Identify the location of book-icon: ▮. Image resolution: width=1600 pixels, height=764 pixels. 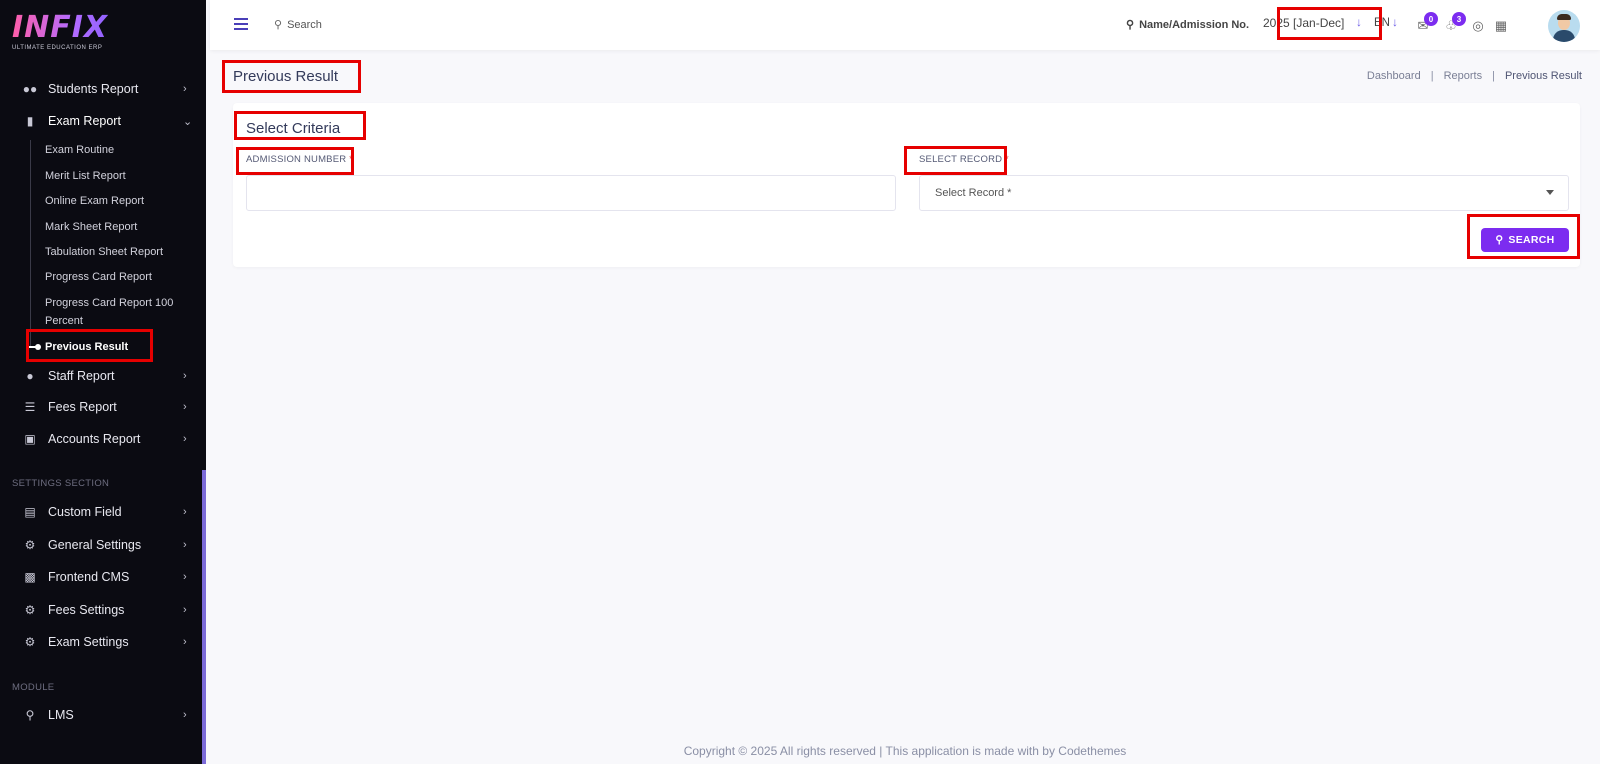
(30, 121).